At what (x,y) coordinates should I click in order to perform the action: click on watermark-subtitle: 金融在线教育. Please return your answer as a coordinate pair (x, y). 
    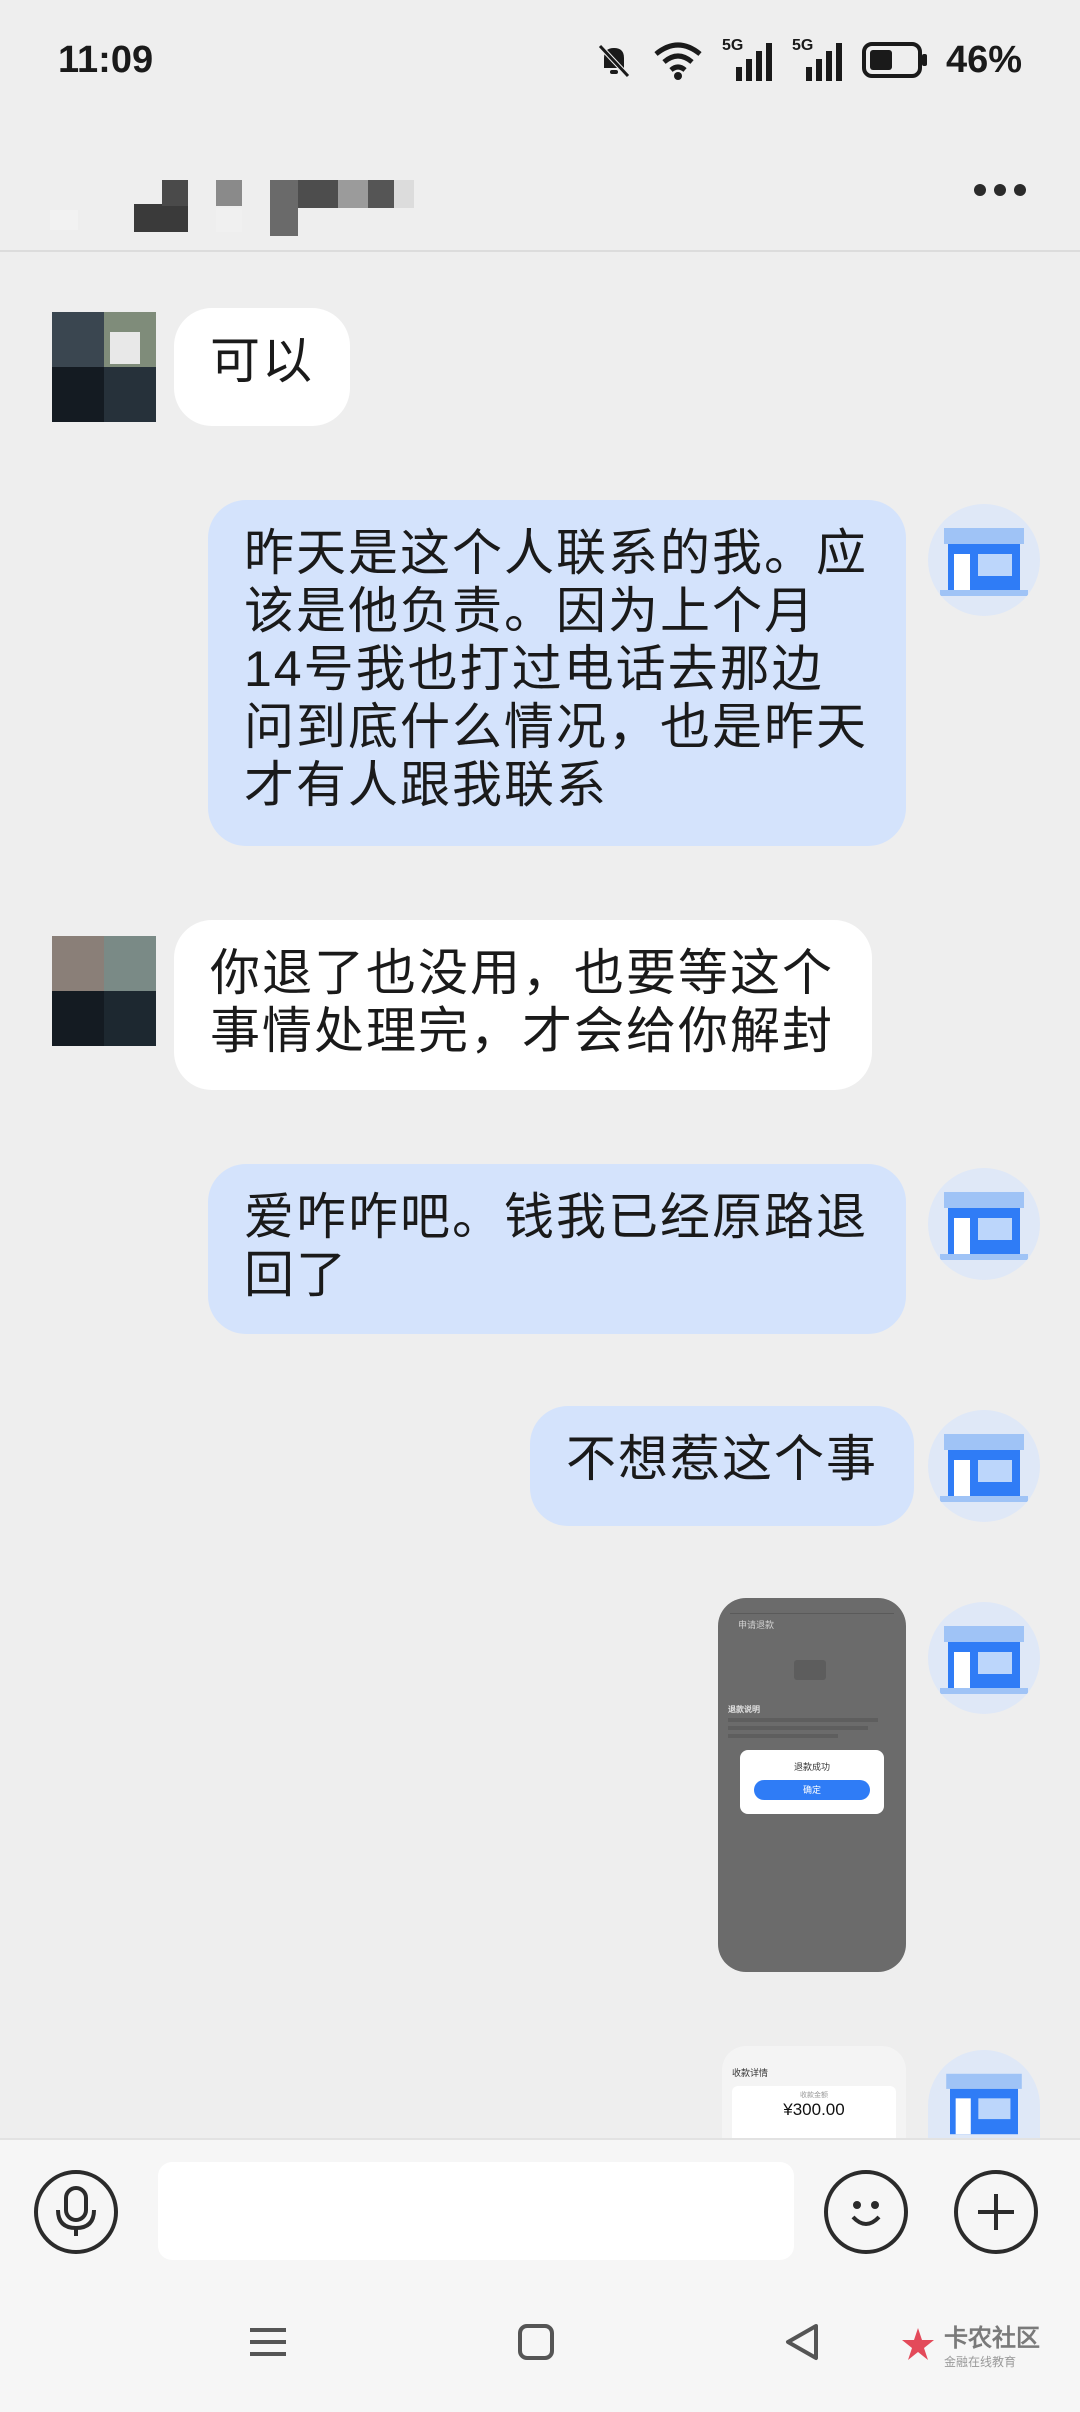
    Looking at the image, I should click on (980, 2362).